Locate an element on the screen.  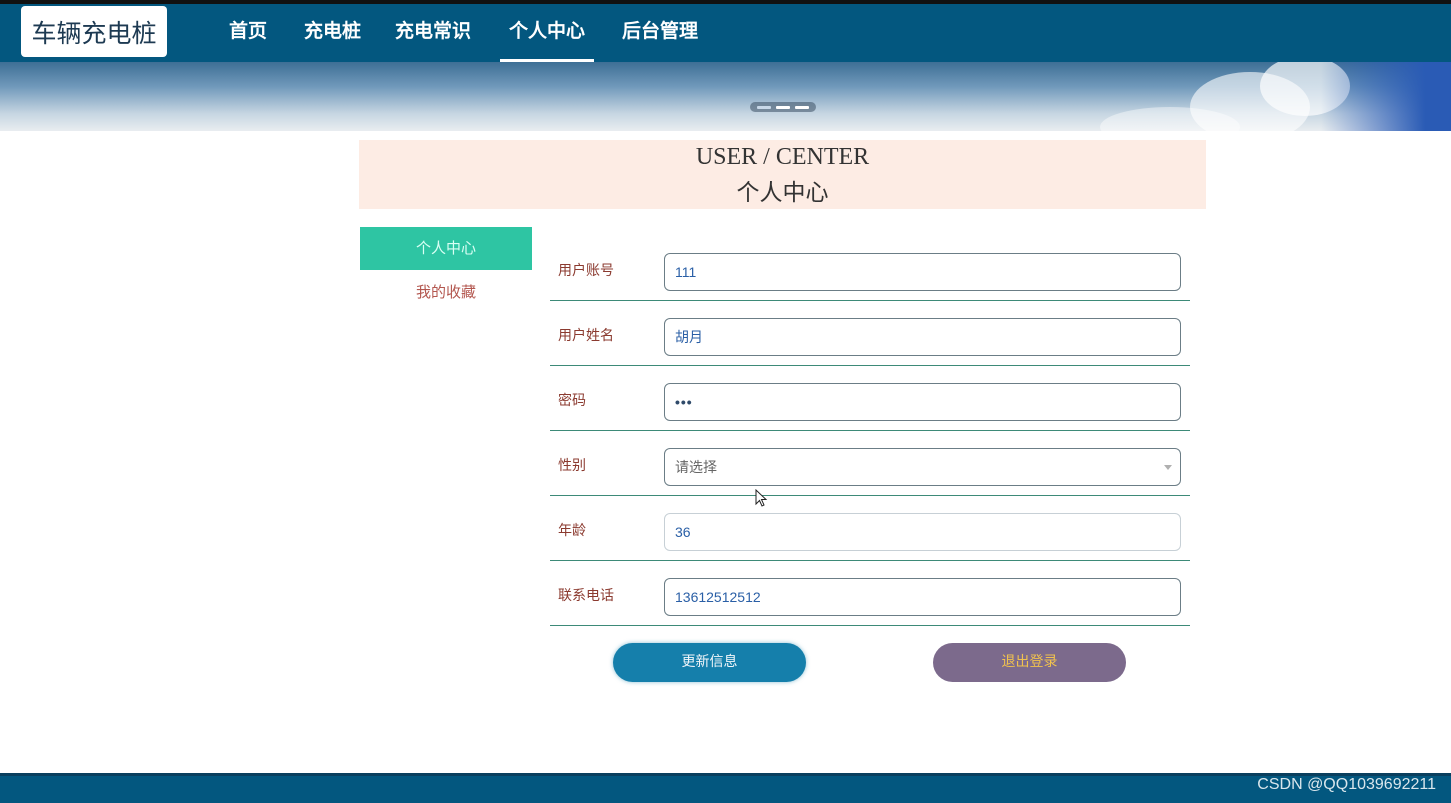
form-row-age: 年龄 36 is located at coordinates (870, 528).